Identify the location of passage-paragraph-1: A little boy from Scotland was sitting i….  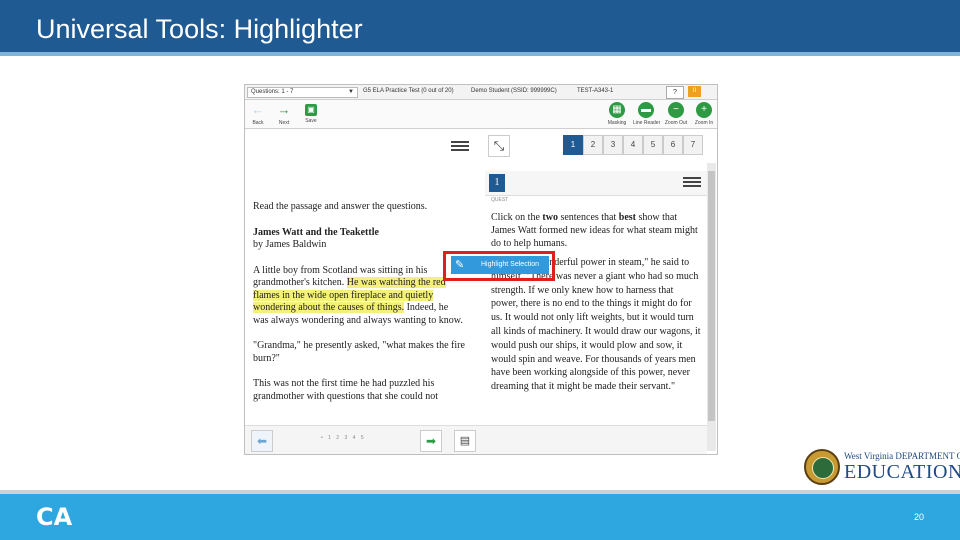
(359, 296).